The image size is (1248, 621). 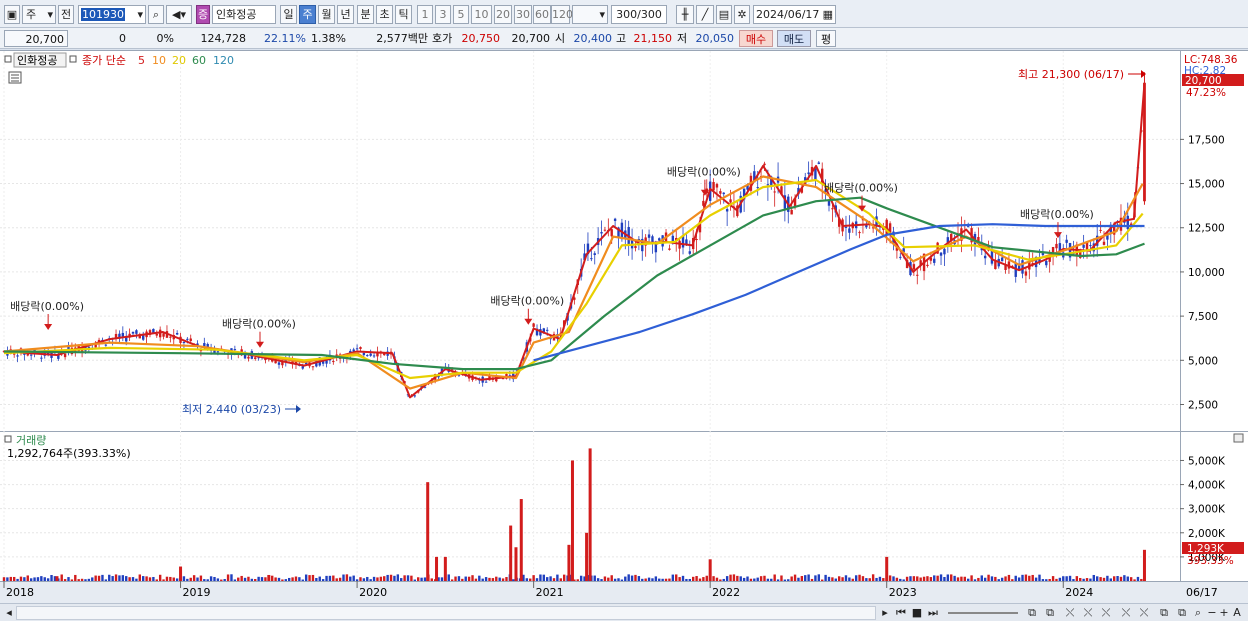 I want to click on date-input: 2024/06/17 ▦, so click(x=794, y=14).